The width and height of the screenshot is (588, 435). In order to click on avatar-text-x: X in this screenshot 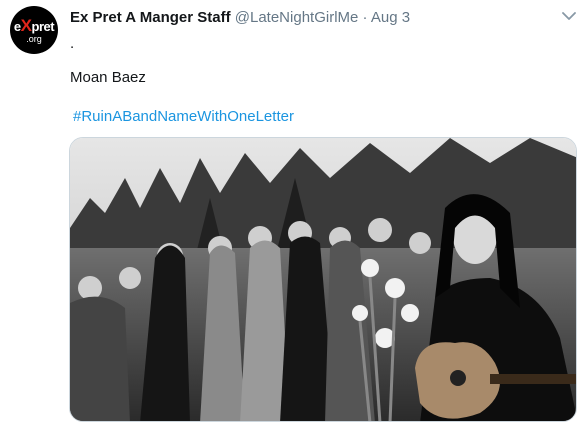, I will do `click(26, 25)`.